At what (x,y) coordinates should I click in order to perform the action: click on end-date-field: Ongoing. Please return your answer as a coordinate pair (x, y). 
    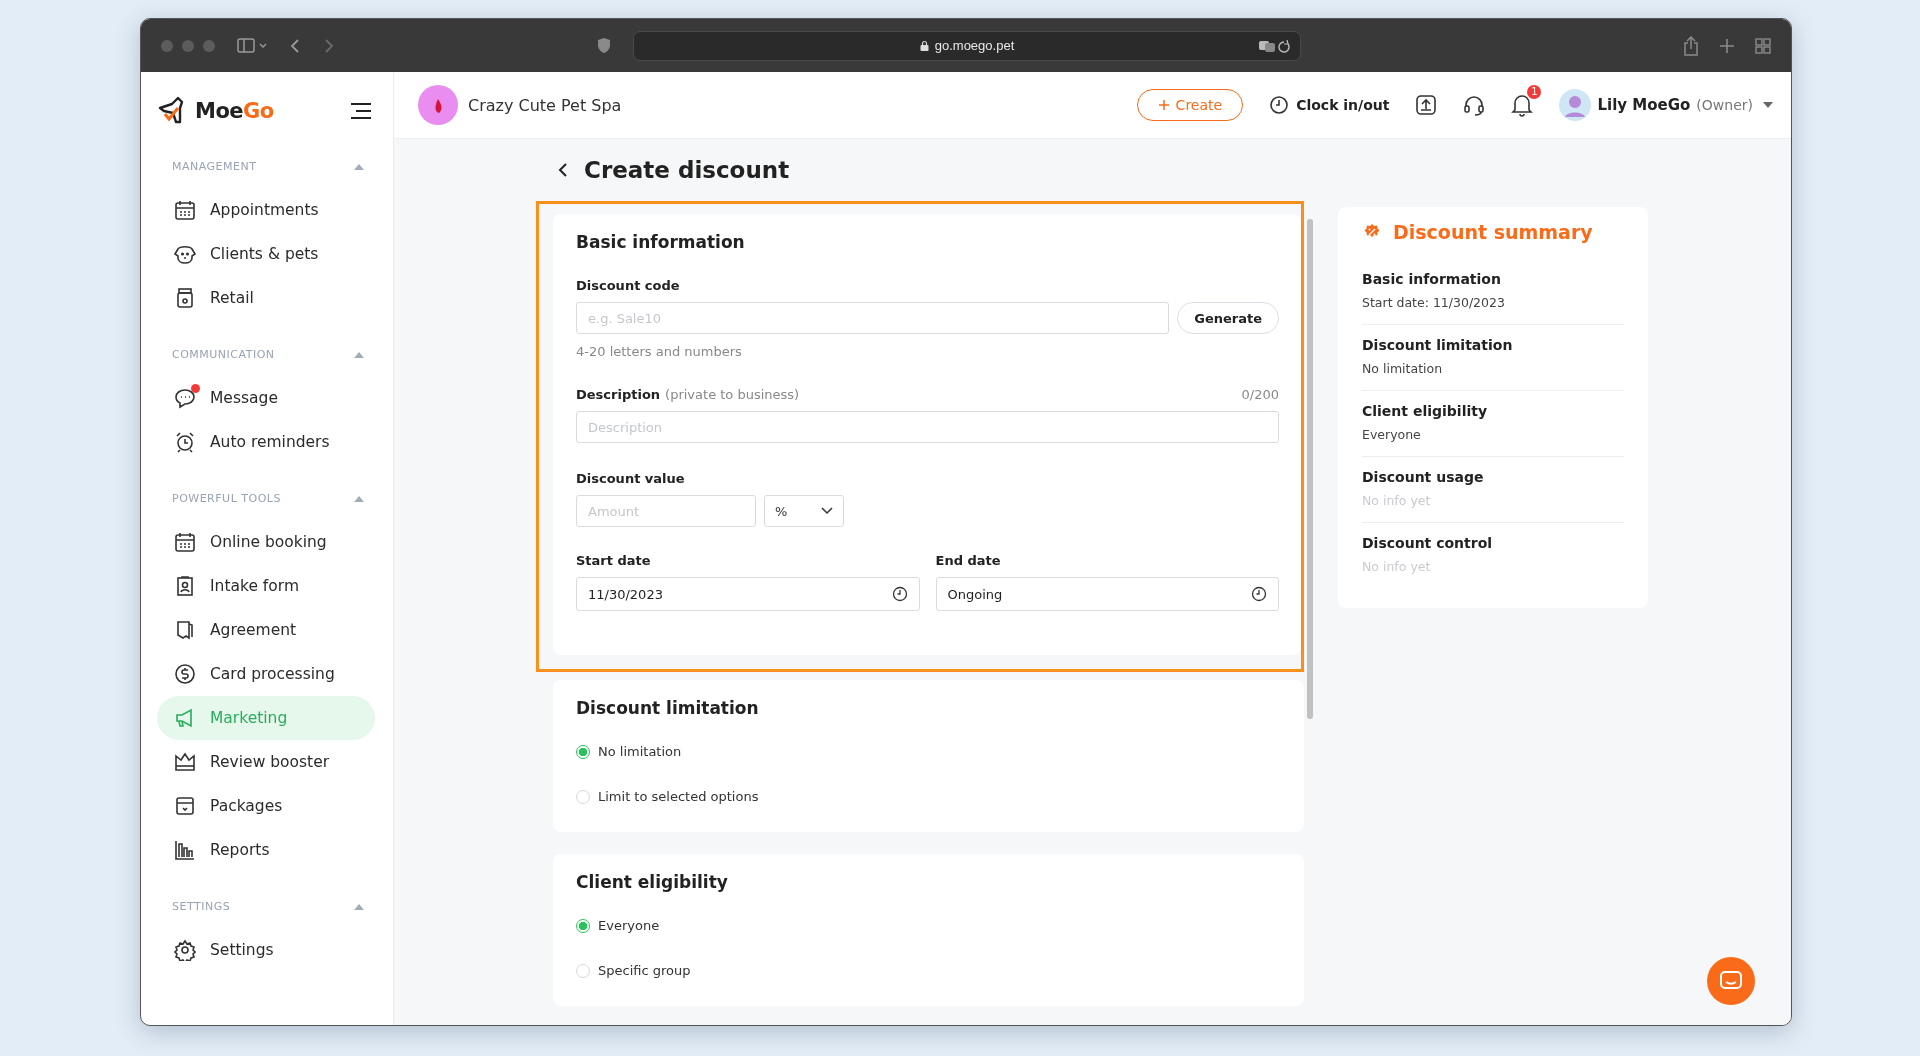
    Looking at the image, I should click on (1107, 594).